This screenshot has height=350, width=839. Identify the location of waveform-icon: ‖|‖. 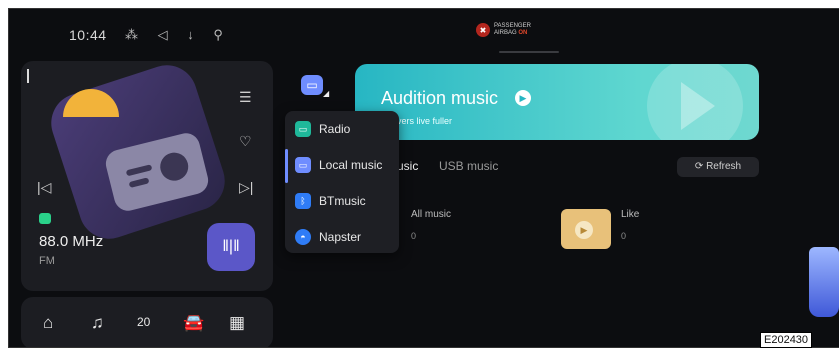
(231, 246).